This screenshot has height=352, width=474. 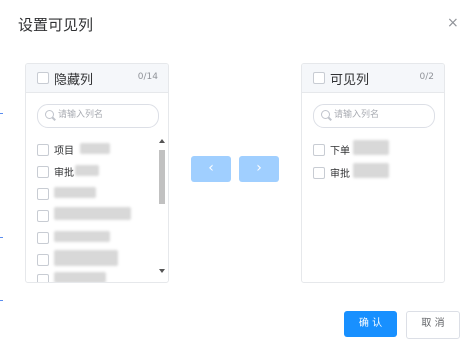 I want to click on list-item: 下单, so click(x=373, y=148).